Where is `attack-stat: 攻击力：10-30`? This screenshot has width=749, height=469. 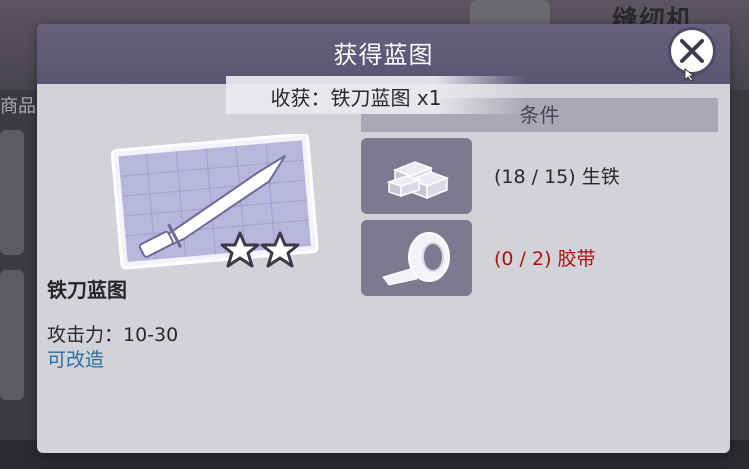 attack-stat: 攻击力：10-30 is located at coordinates (112, 333).